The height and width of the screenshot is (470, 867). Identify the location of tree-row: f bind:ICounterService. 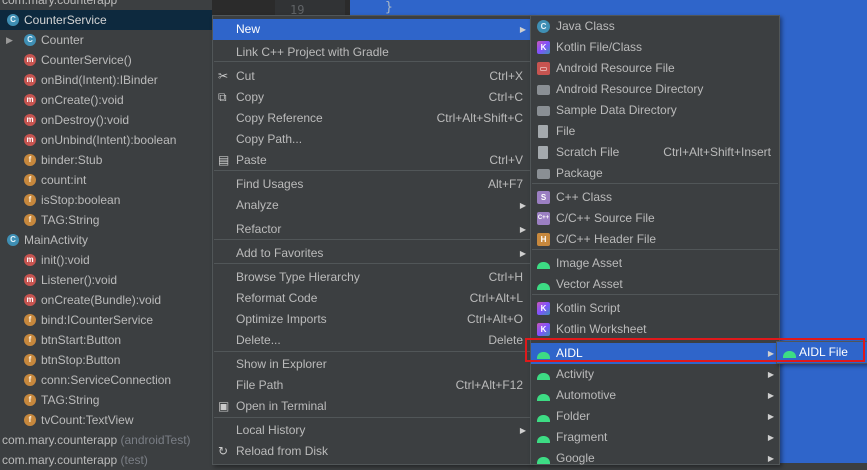
(106, 320).